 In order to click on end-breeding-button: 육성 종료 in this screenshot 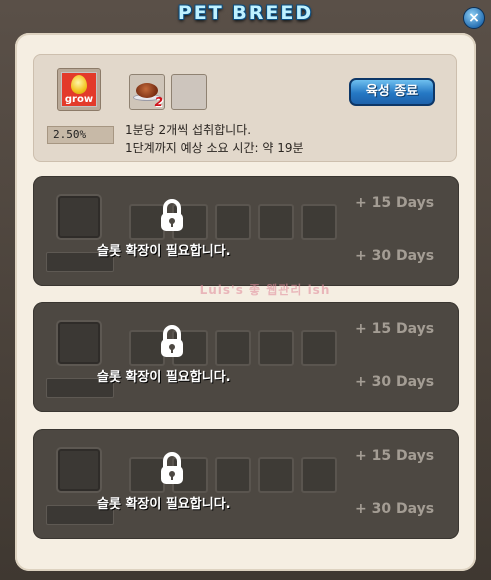, I will do `click(392, 92)`.